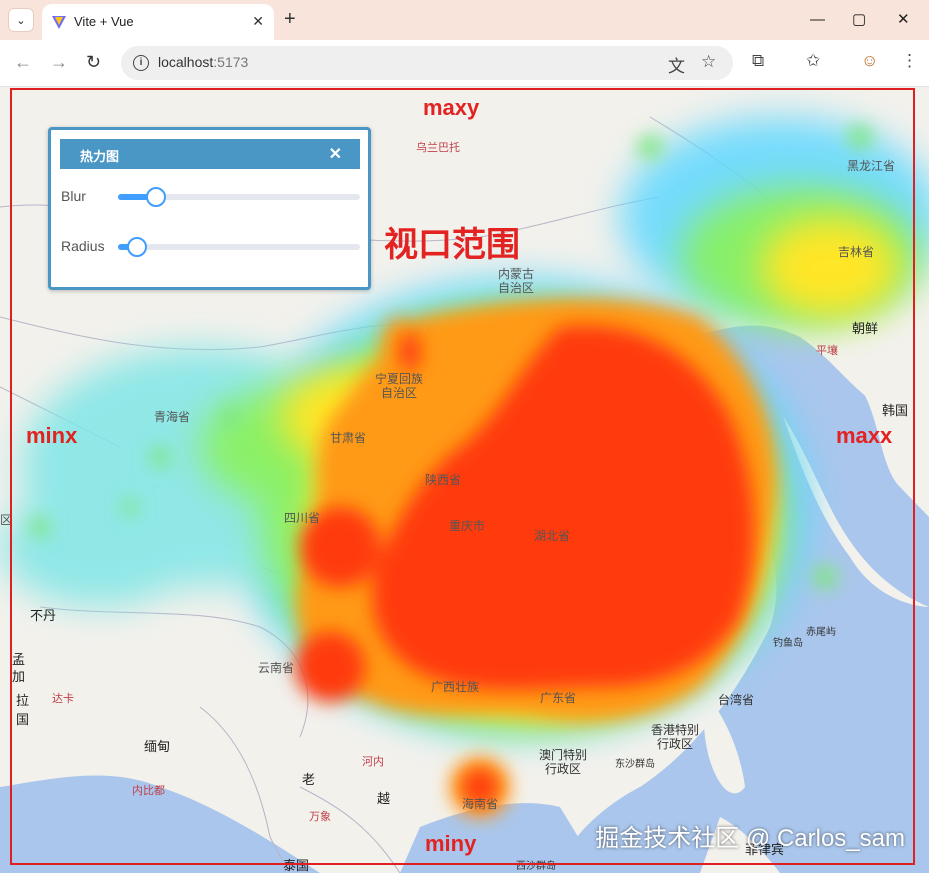 The image size is (929, 873). Describe the element at coordinates (750, 838) in the screenshot. I see `watermark: 掘金技术社区 @ Carlos_sam` at that location.